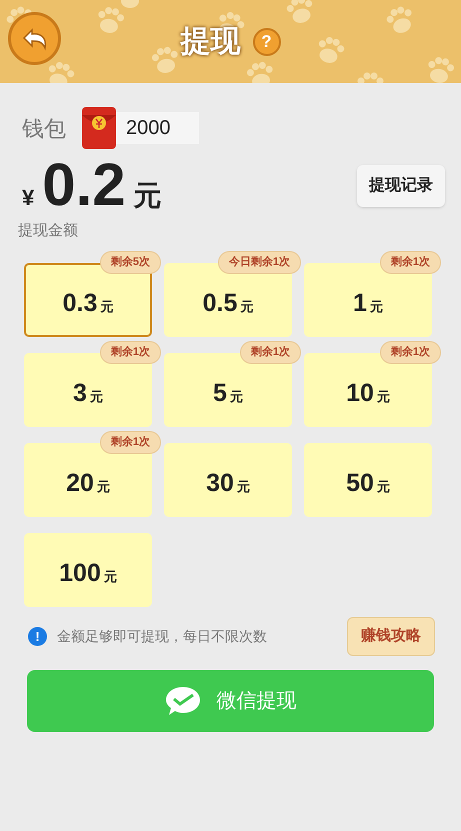 The width and height of the screenshot is (461, 831). What do you see at coordinates (259, 262) in the screenshot?
I see `remaining-badge: 今日剩余1次` at bounding box center [259, 262].